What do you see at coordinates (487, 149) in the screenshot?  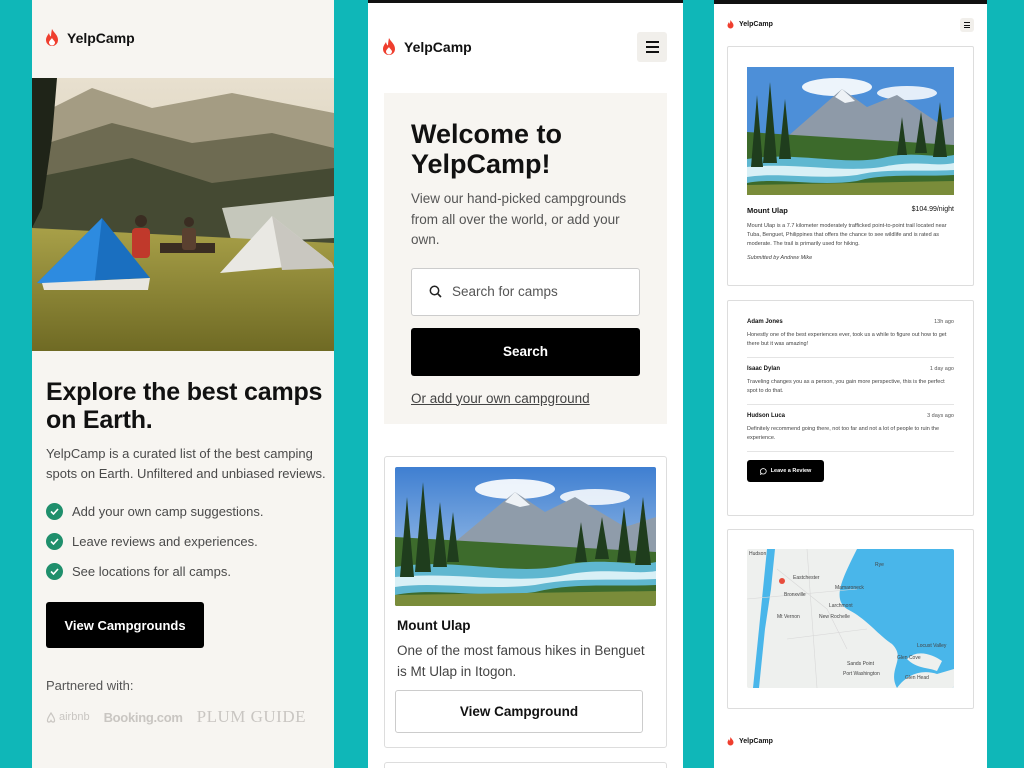 I see `welcome-title: Welcome to YelpCamp!` at bounding box center [487, 149].